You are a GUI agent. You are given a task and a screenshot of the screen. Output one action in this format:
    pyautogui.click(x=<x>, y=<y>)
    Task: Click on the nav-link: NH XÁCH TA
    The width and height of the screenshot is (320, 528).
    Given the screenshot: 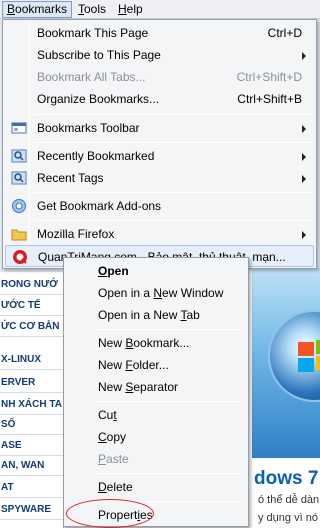 What is the action you would take?
    pyautogui.click(x=32, y=404)
    